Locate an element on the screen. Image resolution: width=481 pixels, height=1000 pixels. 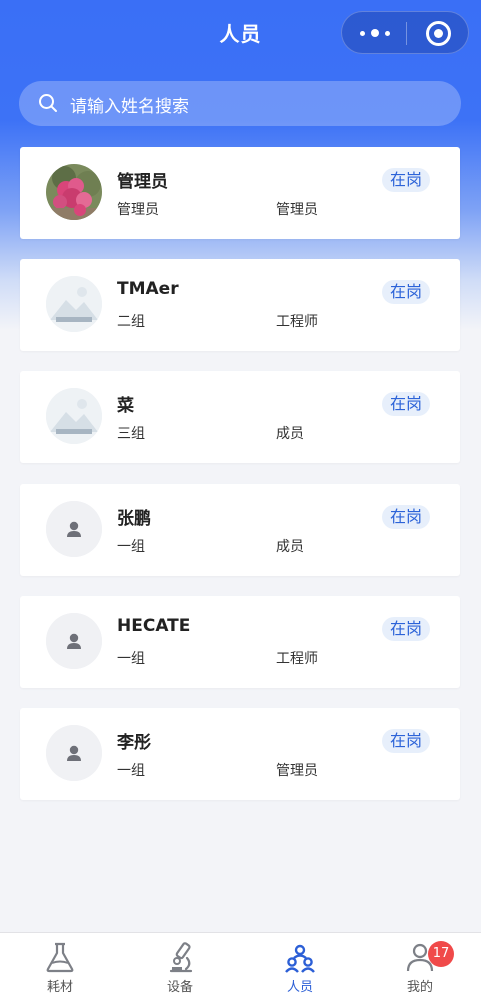
more-menu-button is located at coordinates (375, 33).